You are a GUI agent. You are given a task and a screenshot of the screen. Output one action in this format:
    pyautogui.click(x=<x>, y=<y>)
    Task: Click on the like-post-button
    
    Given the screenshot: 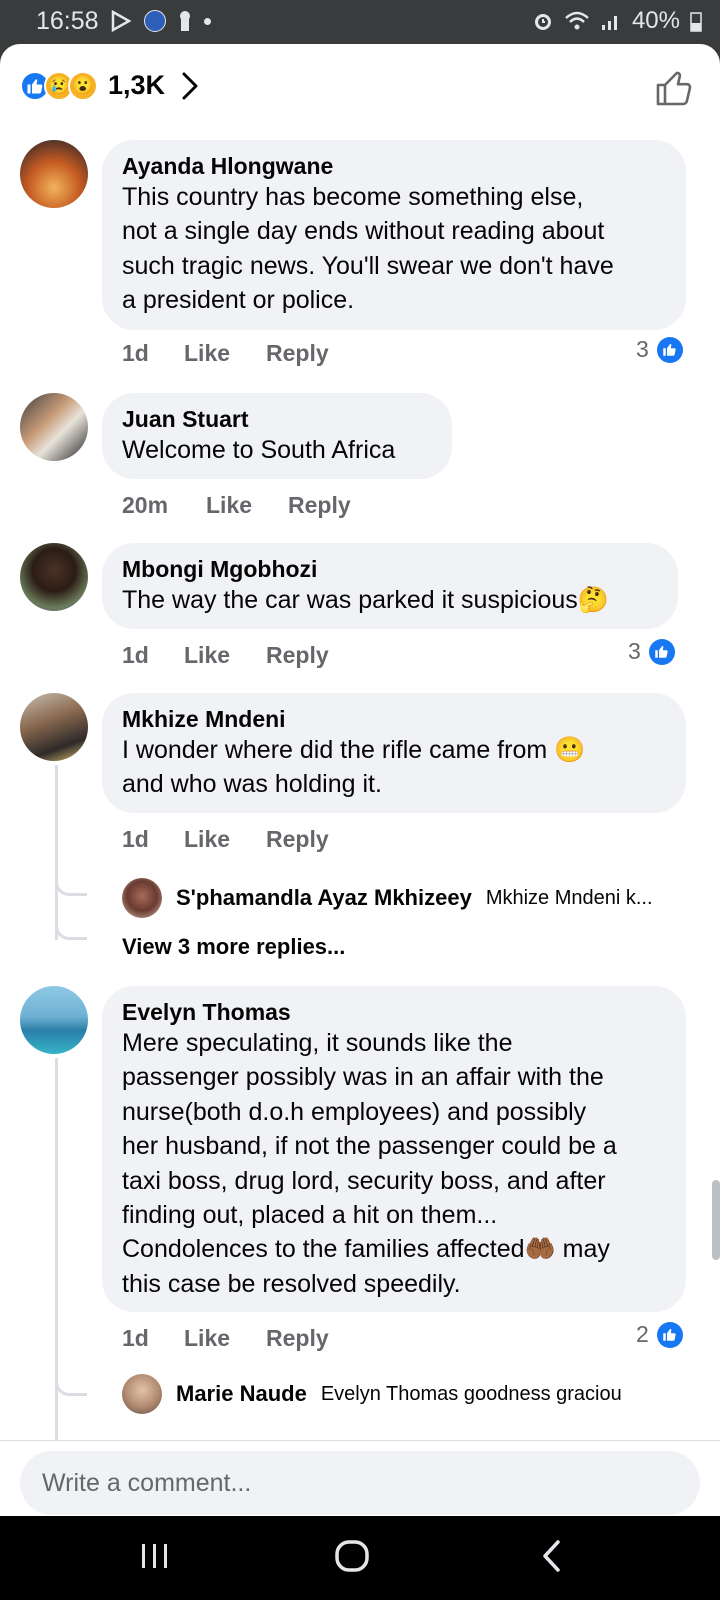 What is the action you would take?
    pyautogui.click(x=674, y=88)
    